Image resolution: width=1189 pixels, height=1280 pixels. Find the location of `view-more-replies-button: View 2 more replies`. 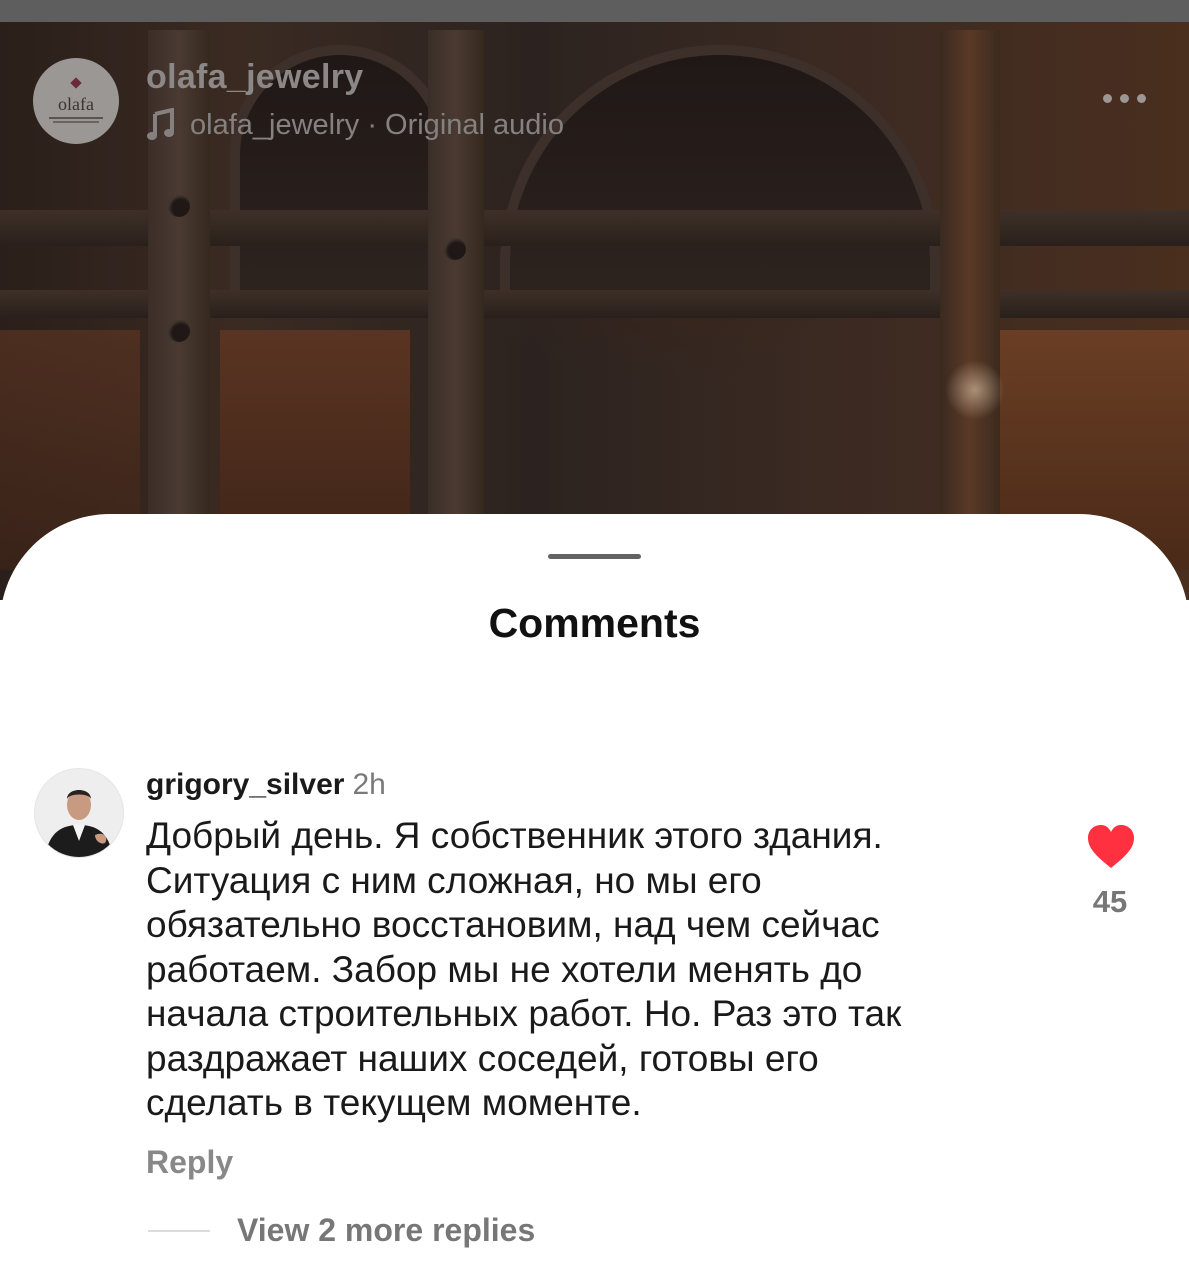

view-more-replies-button: View 2 more replies is located at coordinates (386, 1230).